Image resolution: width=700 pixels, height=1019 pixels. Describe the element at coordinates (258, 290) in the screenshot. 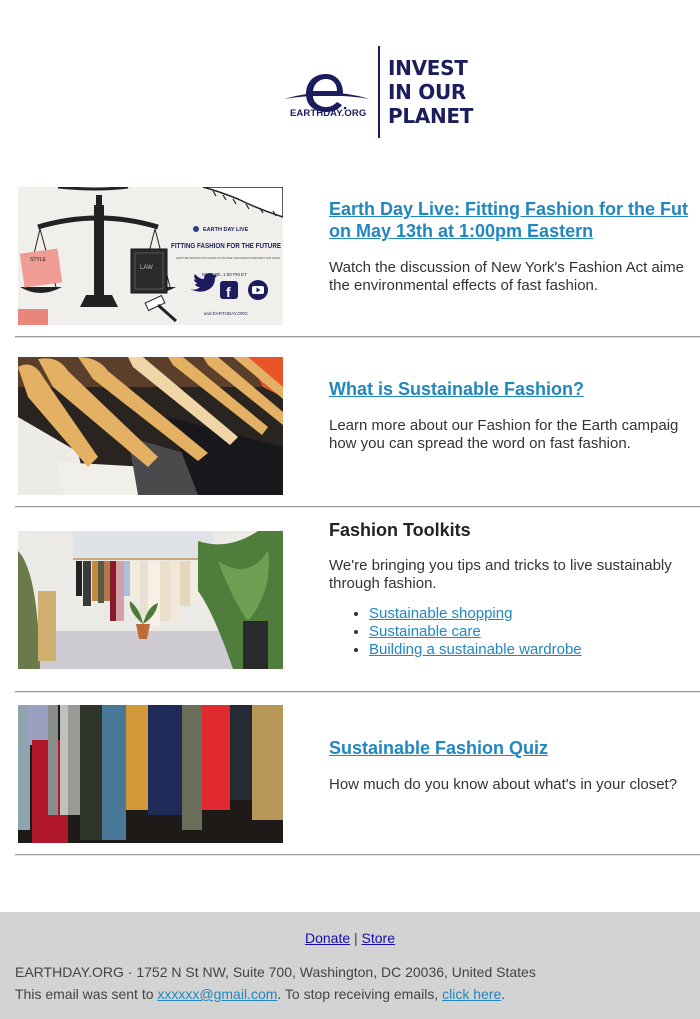

I see `youtube-icon` at that location.